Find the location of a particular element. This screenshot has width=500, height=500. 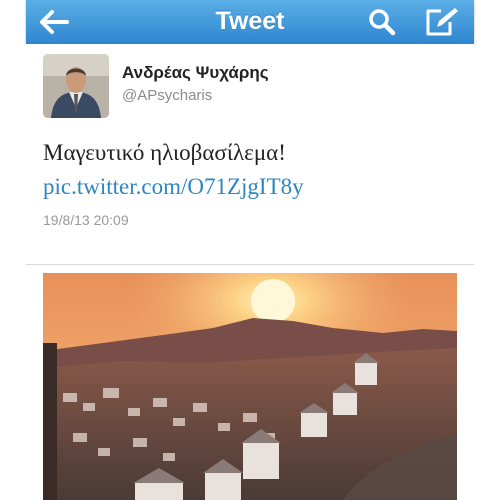

tweet-text: Μαγευτικό ηλιοβασίλεμα! is located at coordinates (164, 152).